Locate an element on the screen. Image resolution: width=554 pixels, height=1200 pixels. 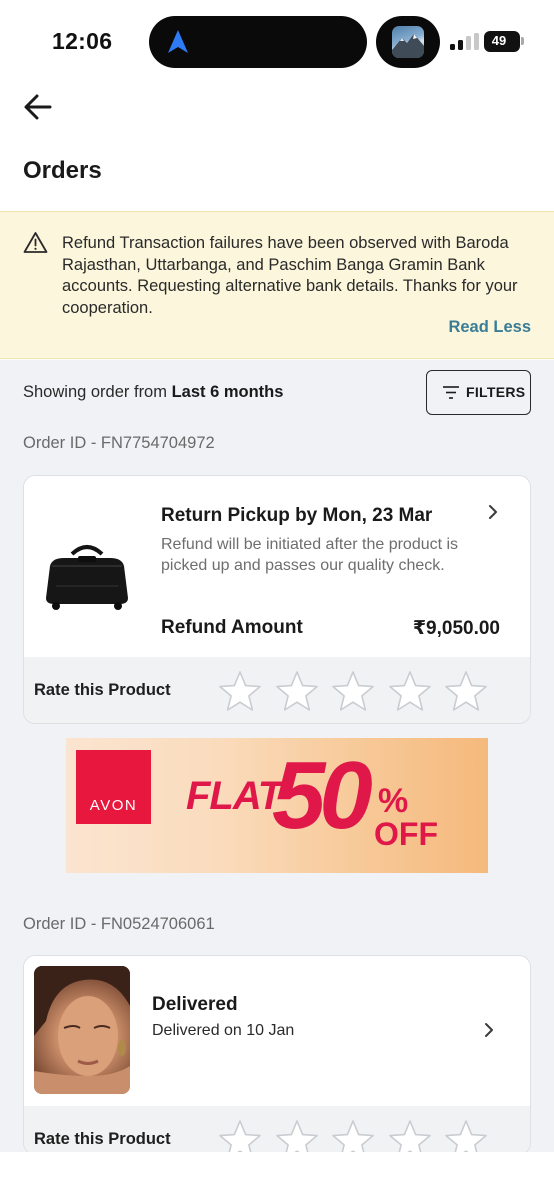
order-status-title: Return Pickup by Mon, 23 Mar is located at coordinates (297, 515).